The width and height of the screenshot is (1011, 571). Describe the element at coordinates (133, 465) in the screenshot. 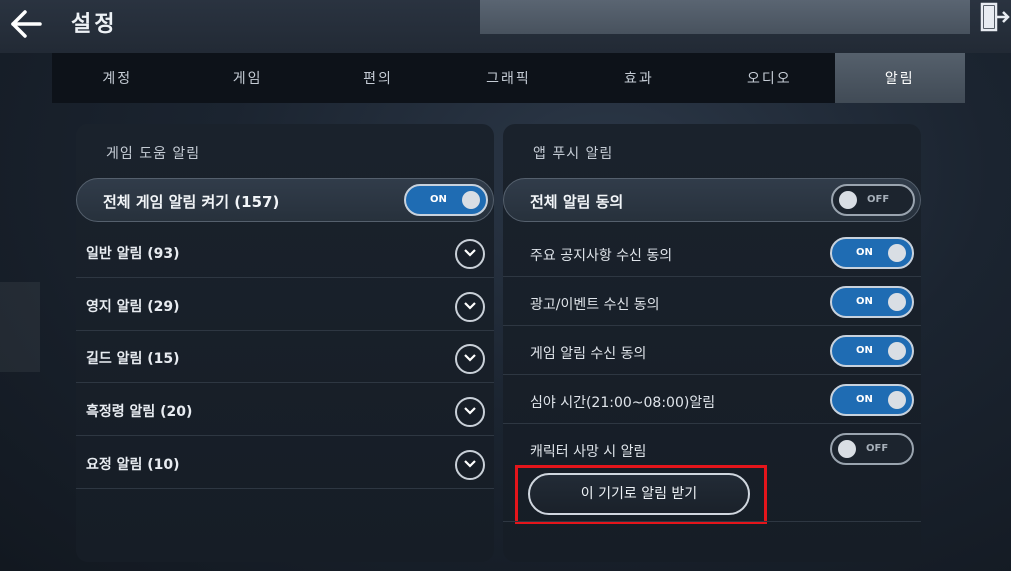

I see `list-item-label: 요정 알림 (10)` at that location.